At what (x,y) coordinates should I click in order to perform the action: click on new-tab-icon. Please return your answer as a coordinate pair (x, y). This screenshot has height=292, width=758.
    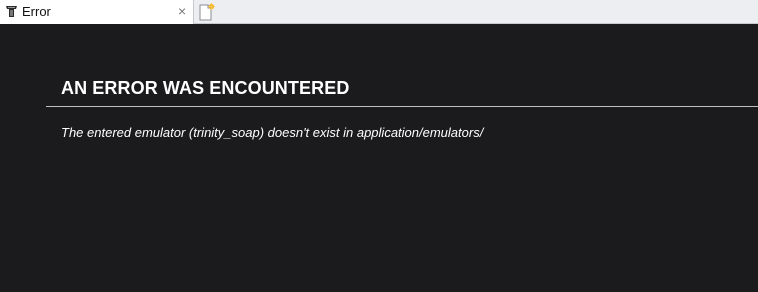
    Looking at the image, I should click on (206, 12).